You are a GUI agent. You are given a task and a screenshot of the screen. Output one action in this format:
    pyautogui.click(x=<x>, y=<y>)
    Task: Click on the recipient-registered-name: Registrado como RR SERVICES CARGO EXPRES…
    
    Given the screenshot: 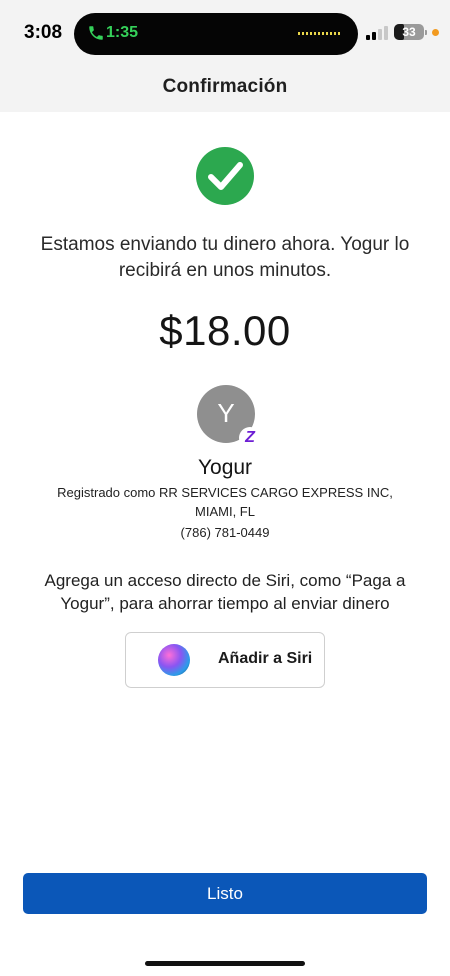 What is the action you would take?
    pyautogui.click(x=225, y=492)
    